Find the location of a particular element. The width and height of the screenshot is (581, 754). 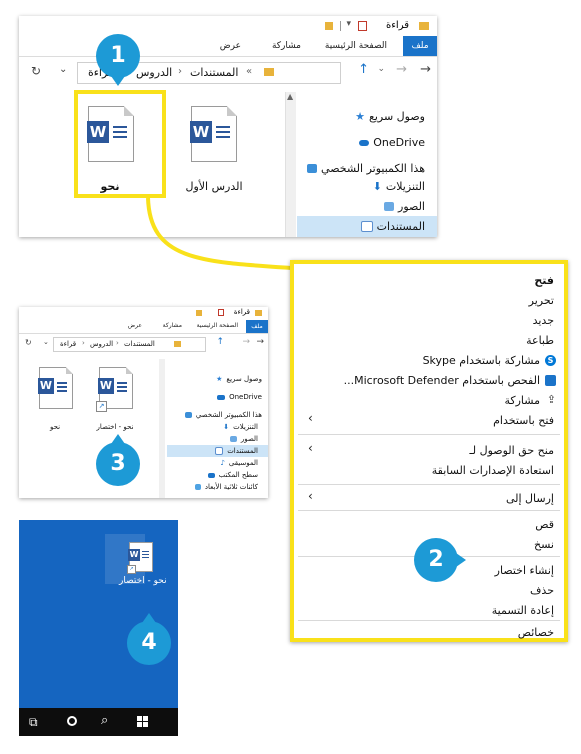

window-title: قراءة is located at coordinates (241, 312).